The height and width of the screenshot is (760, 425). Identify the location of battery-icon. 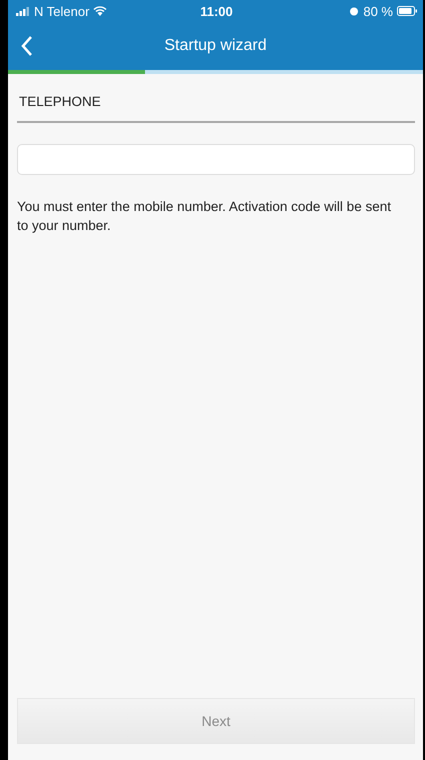
(406, 11).